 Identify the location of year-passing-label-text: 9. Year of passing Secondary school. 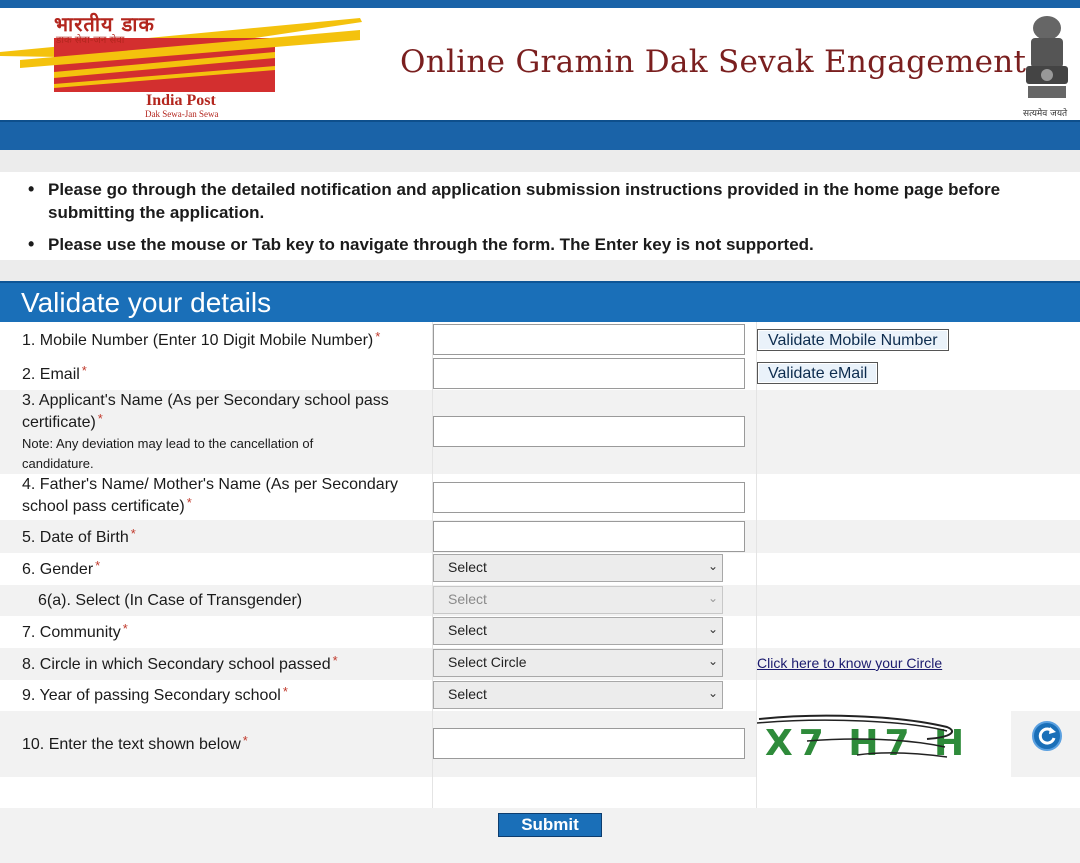
(151, 695).